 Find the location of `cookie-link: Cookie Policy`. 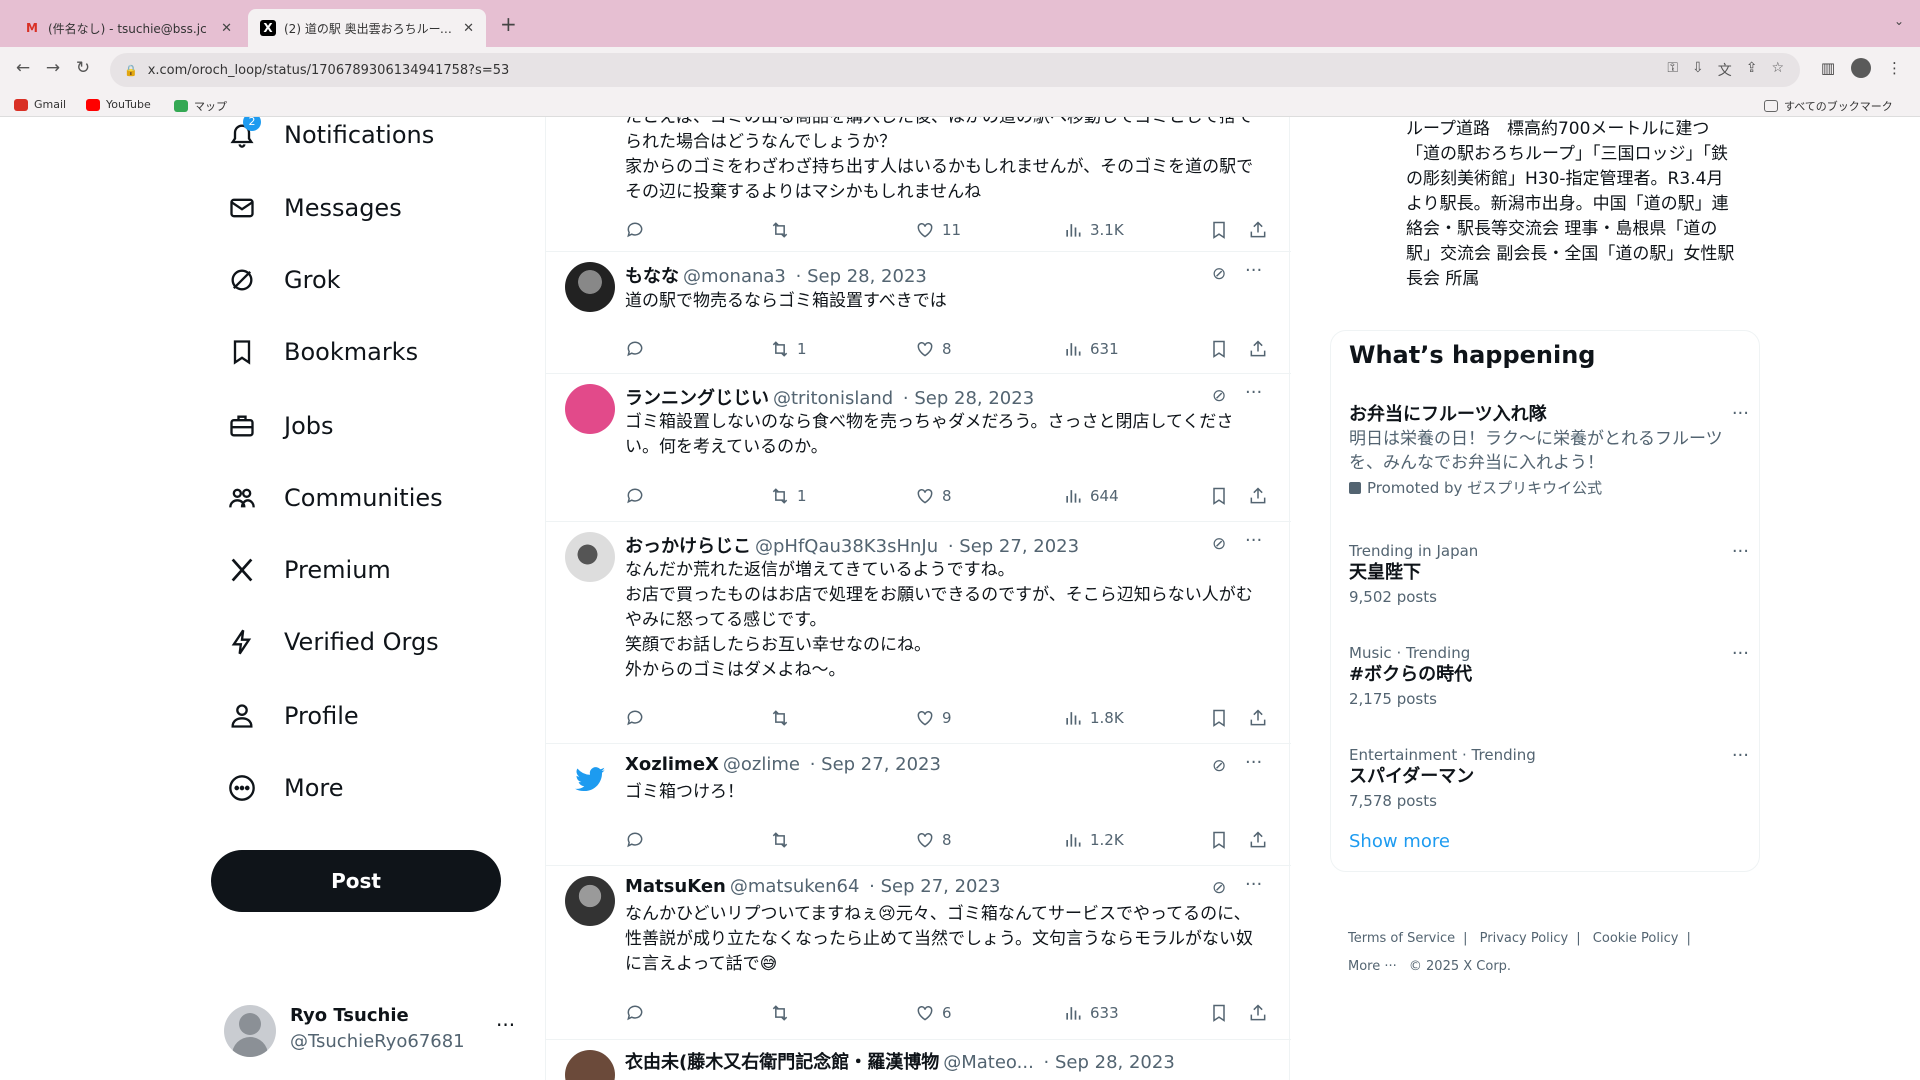

cookie-link: Cookie Policy is located at coordinates (1636, 938).